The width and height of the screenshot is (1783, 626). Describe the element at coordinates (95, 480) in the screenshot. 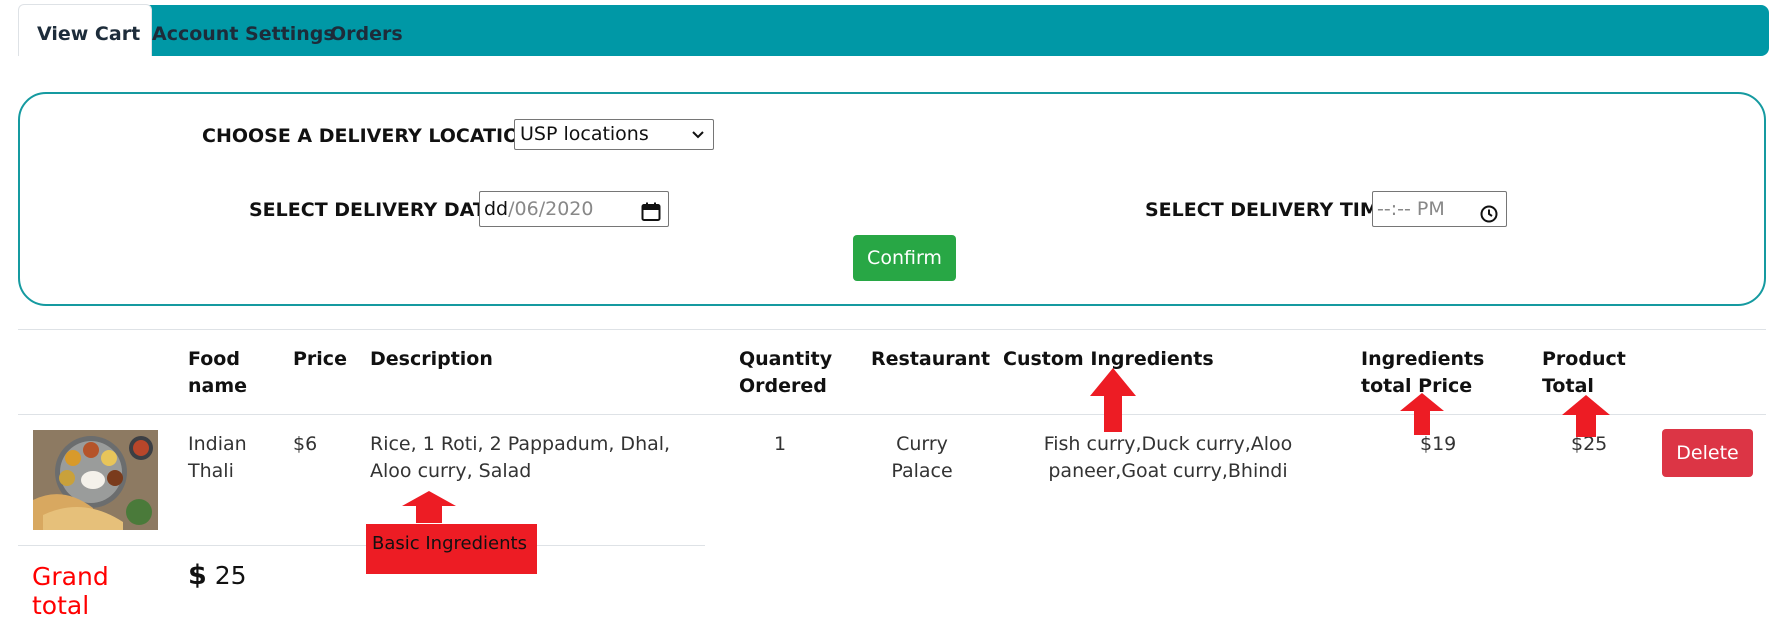

I see `food-image` at that location.